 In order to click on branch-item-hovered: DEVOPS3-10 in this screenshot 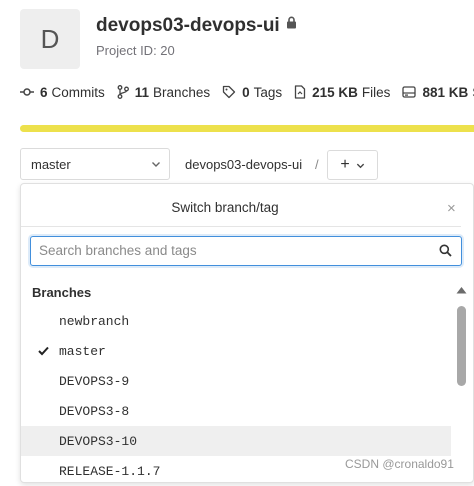, I will do `click(236, 441)`.